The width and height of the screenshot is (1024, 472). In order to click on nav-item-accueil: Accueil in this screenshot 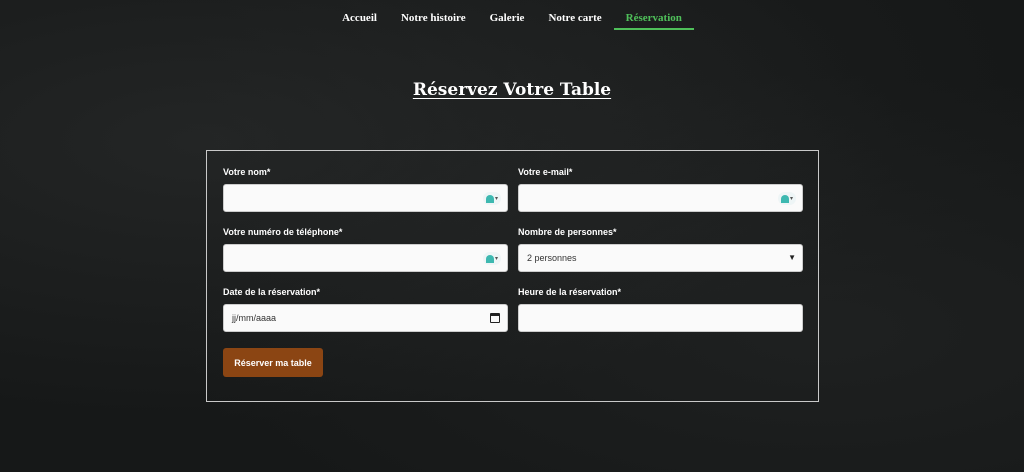, I will do `click(359, 16)`.